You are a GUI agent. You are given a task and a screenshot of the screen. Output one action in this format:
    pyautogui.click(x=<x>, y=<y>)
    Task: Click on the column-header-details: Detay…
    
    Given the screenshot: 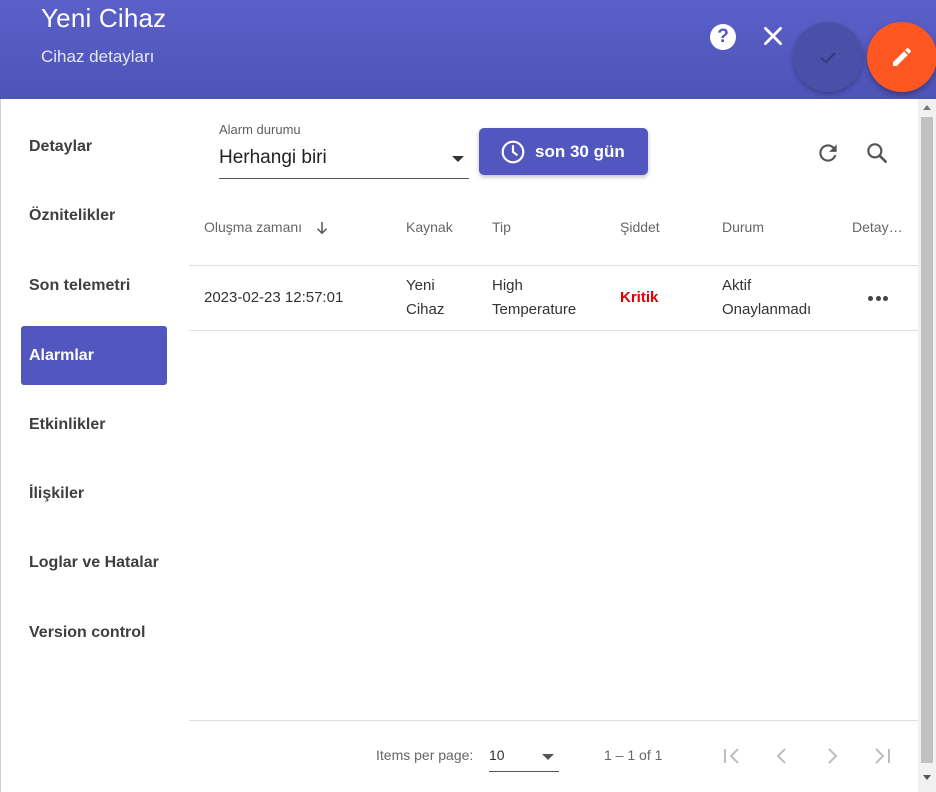 What is the action you would take?
    pyautogui.click(x=877, y=227)
    